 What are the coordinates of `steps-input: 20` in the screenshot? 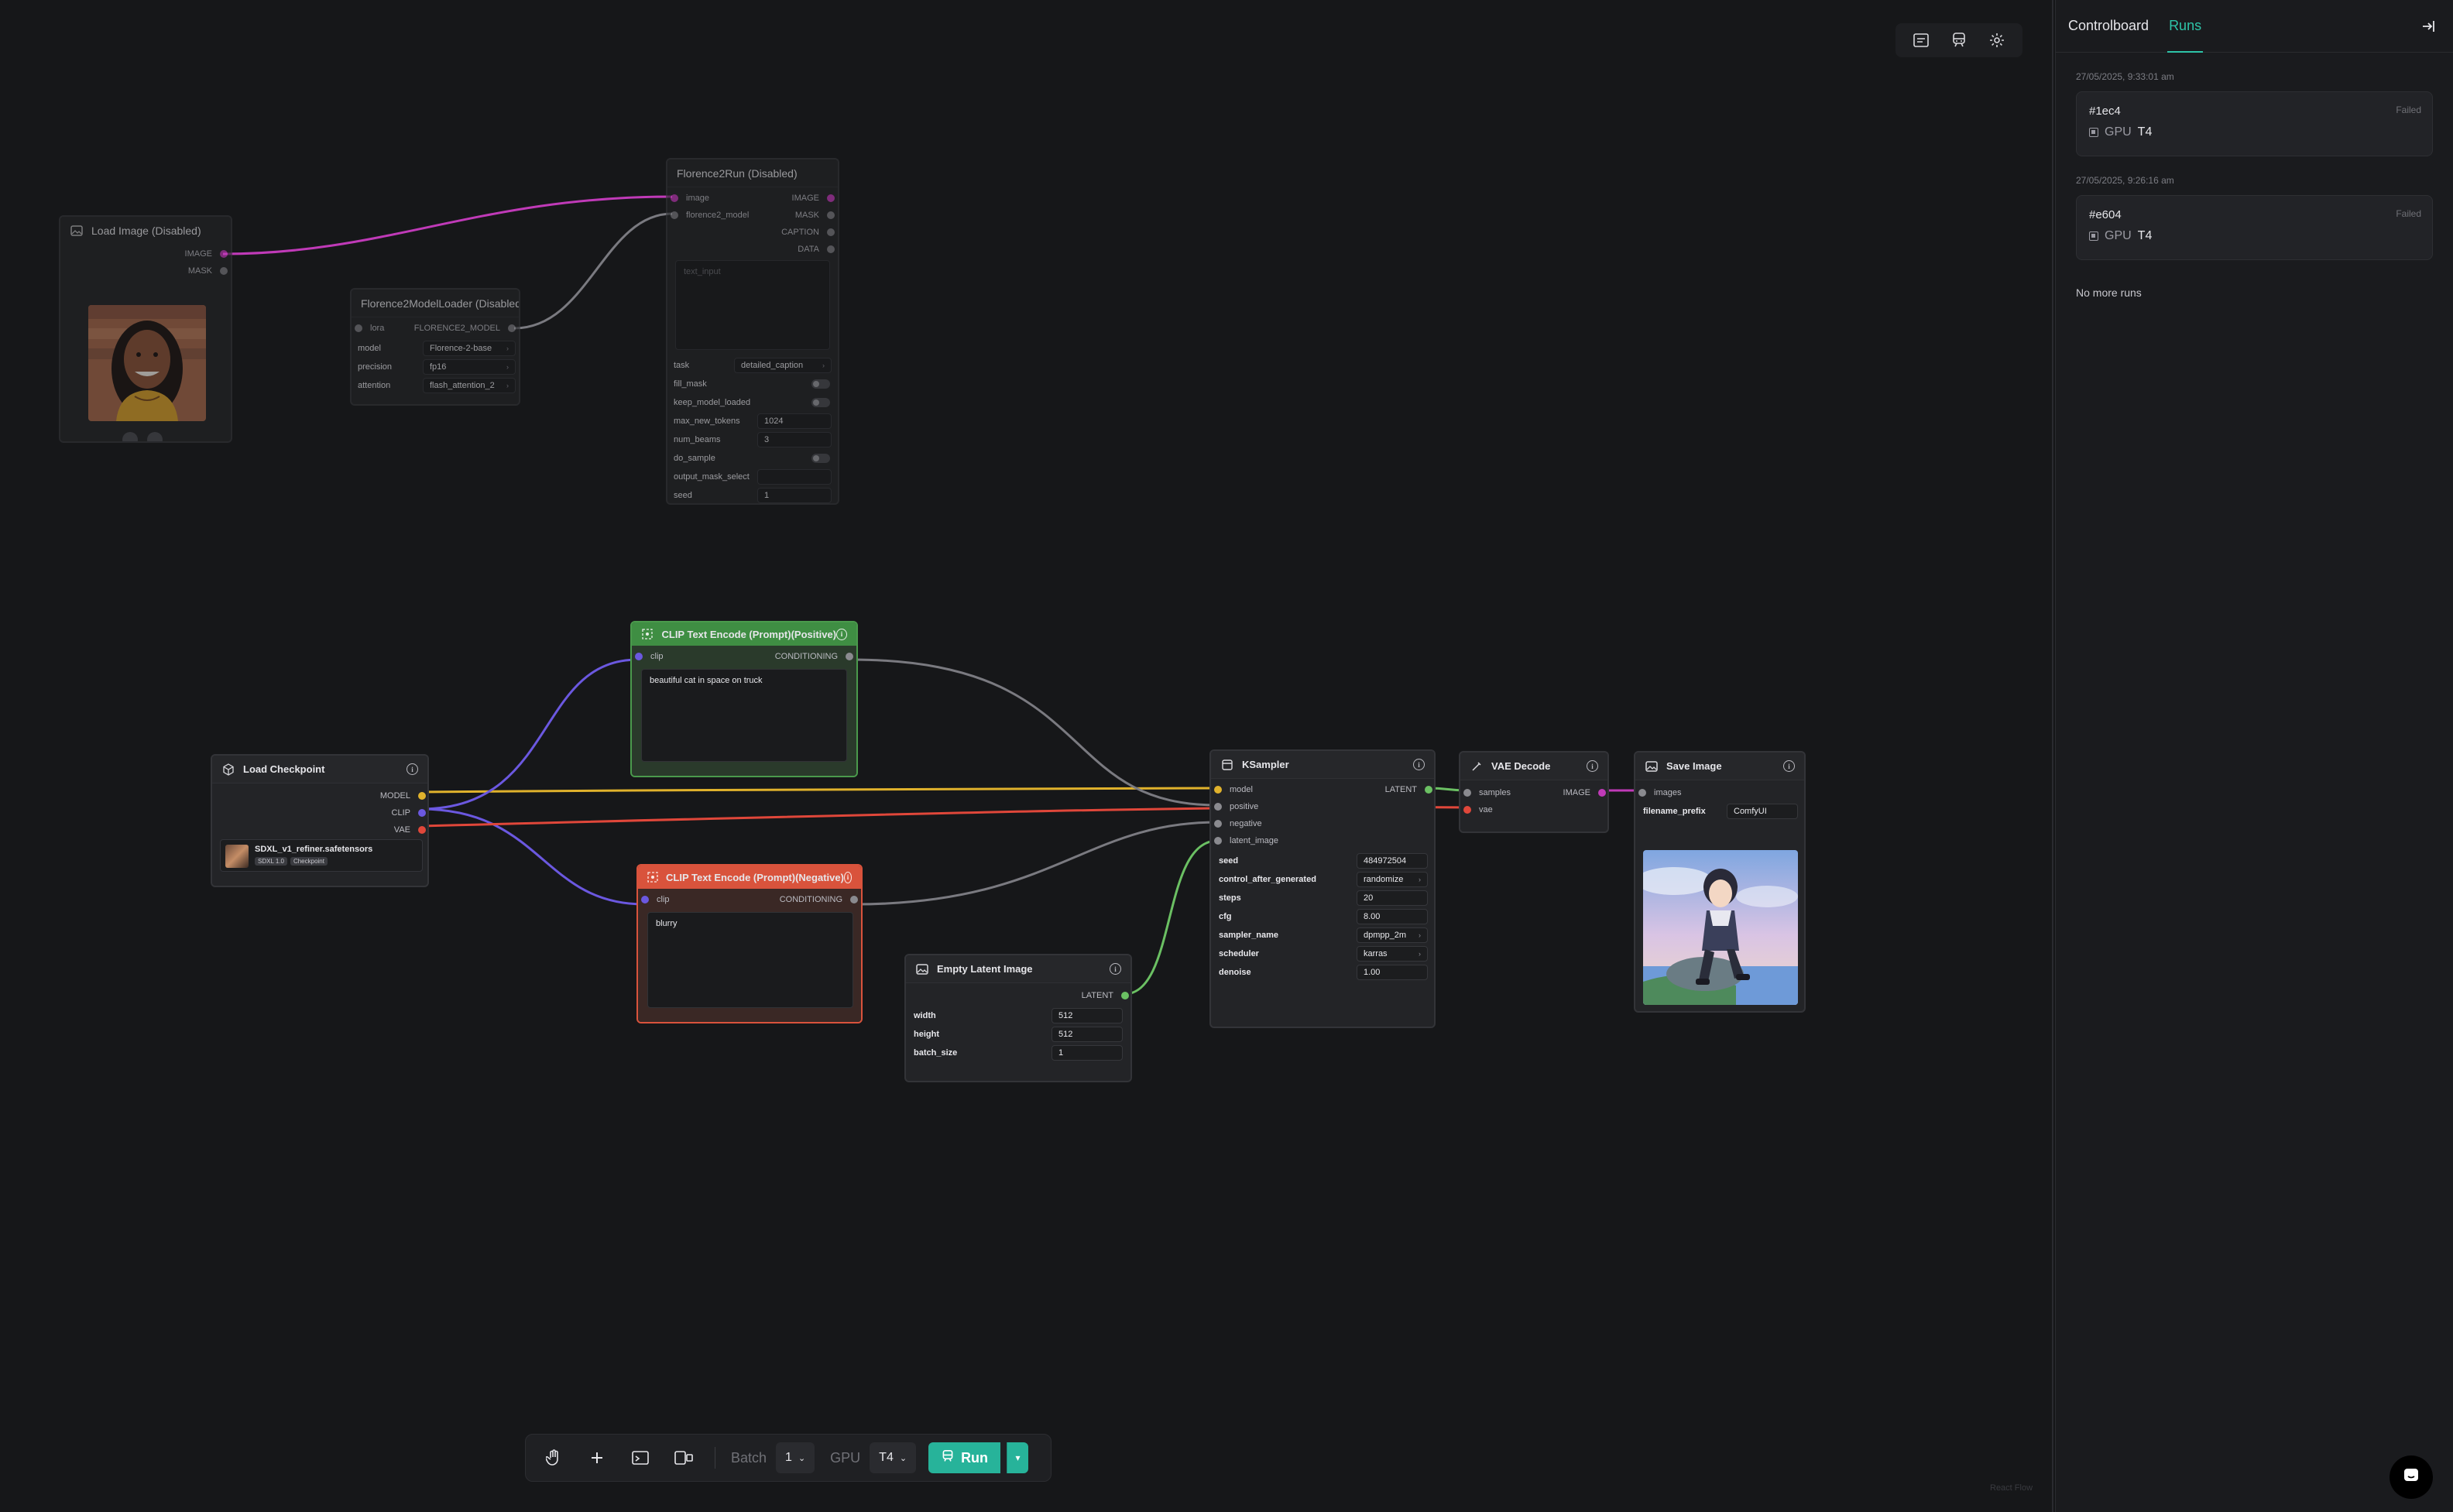 It's located at (1392, 898).